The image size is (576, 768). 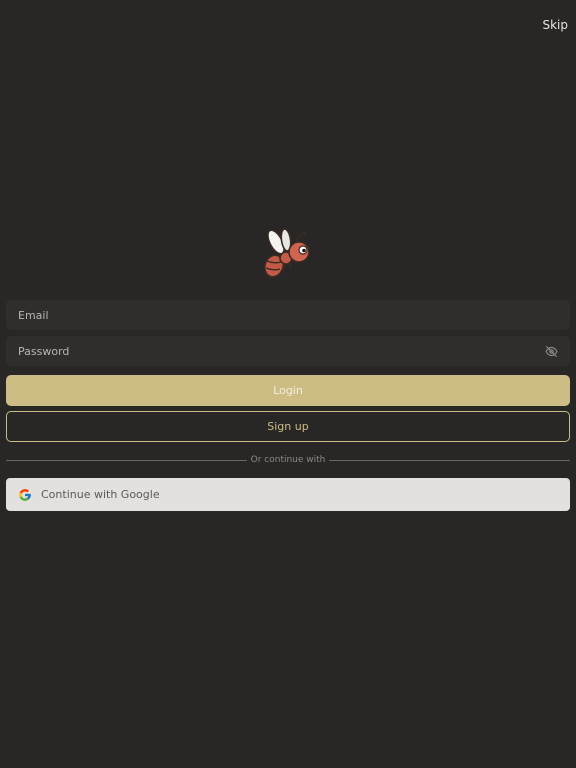 What do you see at coordinates (288, 426) in the screenshot?
I see `sign-up-button: Sign up` at bounding box center [288, 426].